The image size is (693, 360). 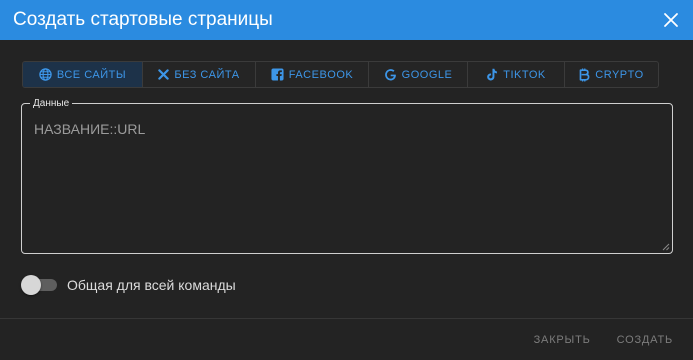 I want to click on toggle-knob, so click(x=31, y=285).